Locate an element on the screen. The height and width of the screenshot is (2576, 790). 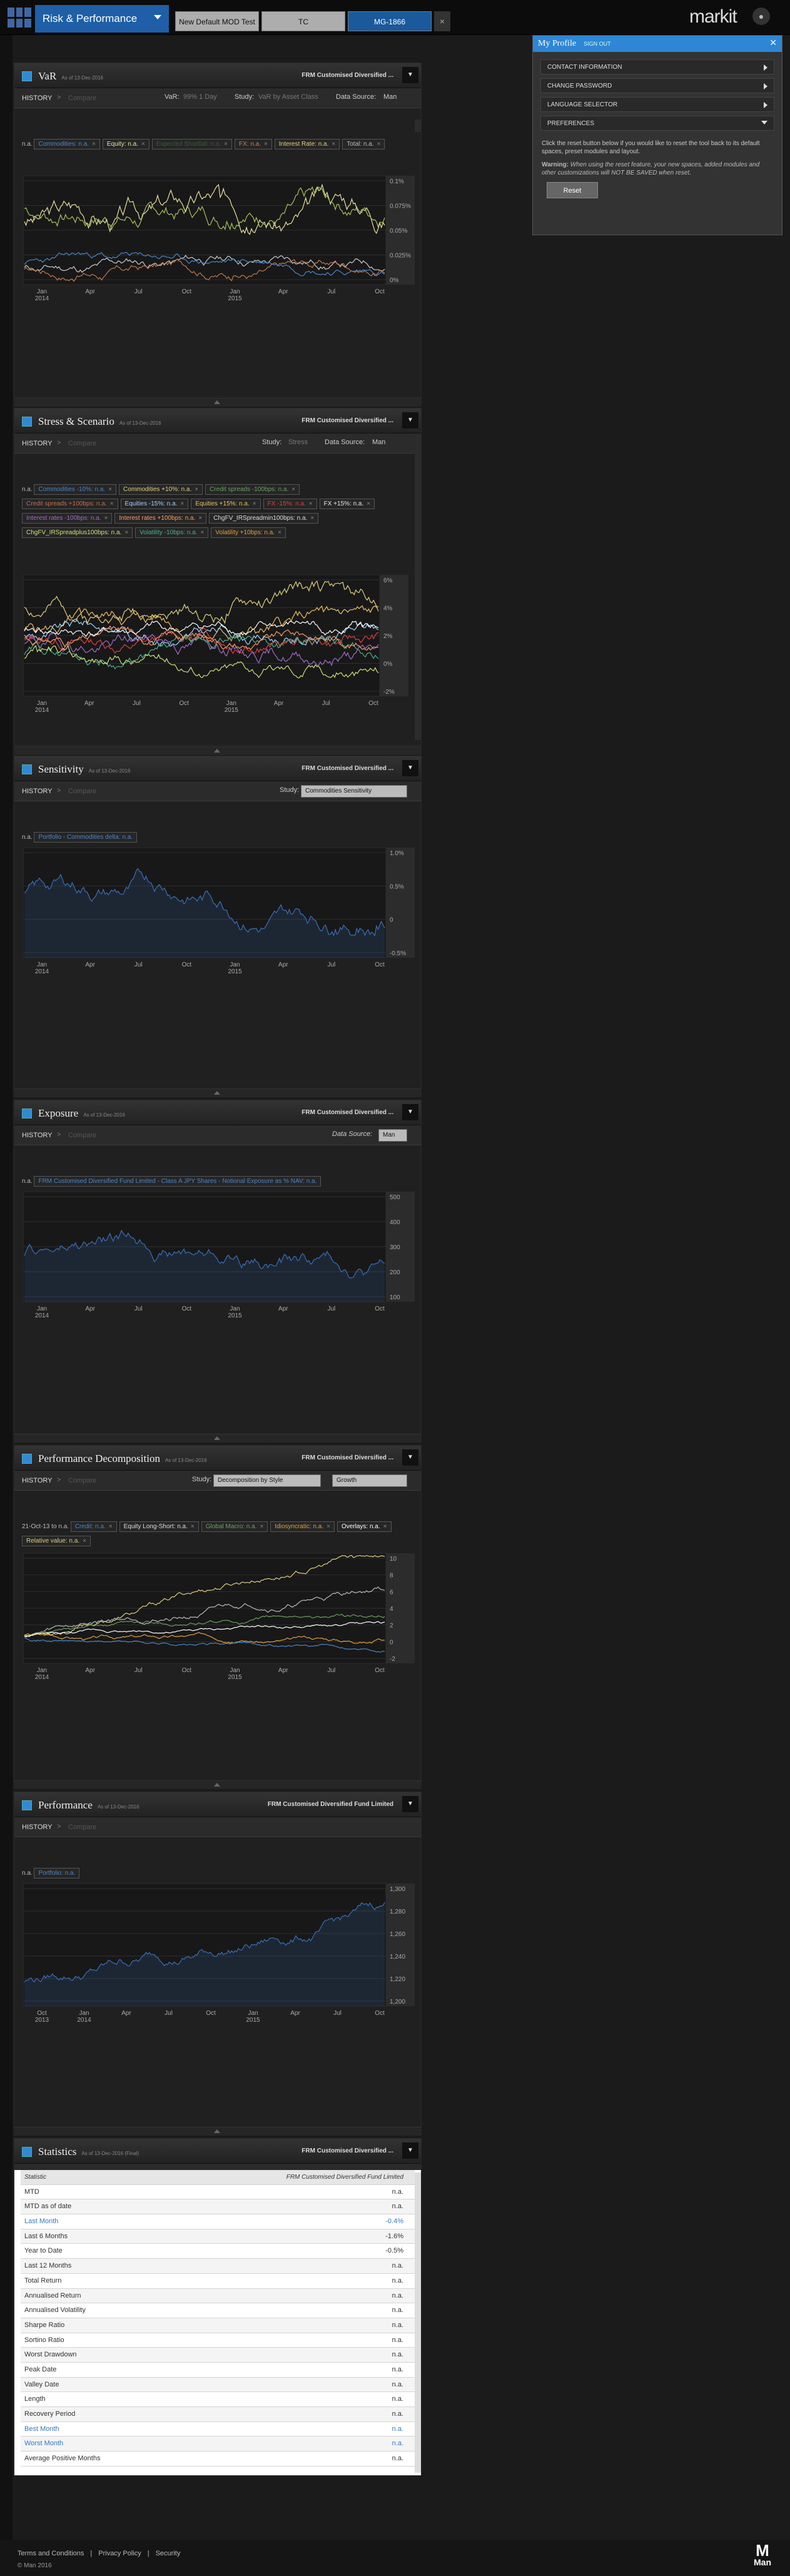
security-link: Security is located at coordinates (168, 2553).